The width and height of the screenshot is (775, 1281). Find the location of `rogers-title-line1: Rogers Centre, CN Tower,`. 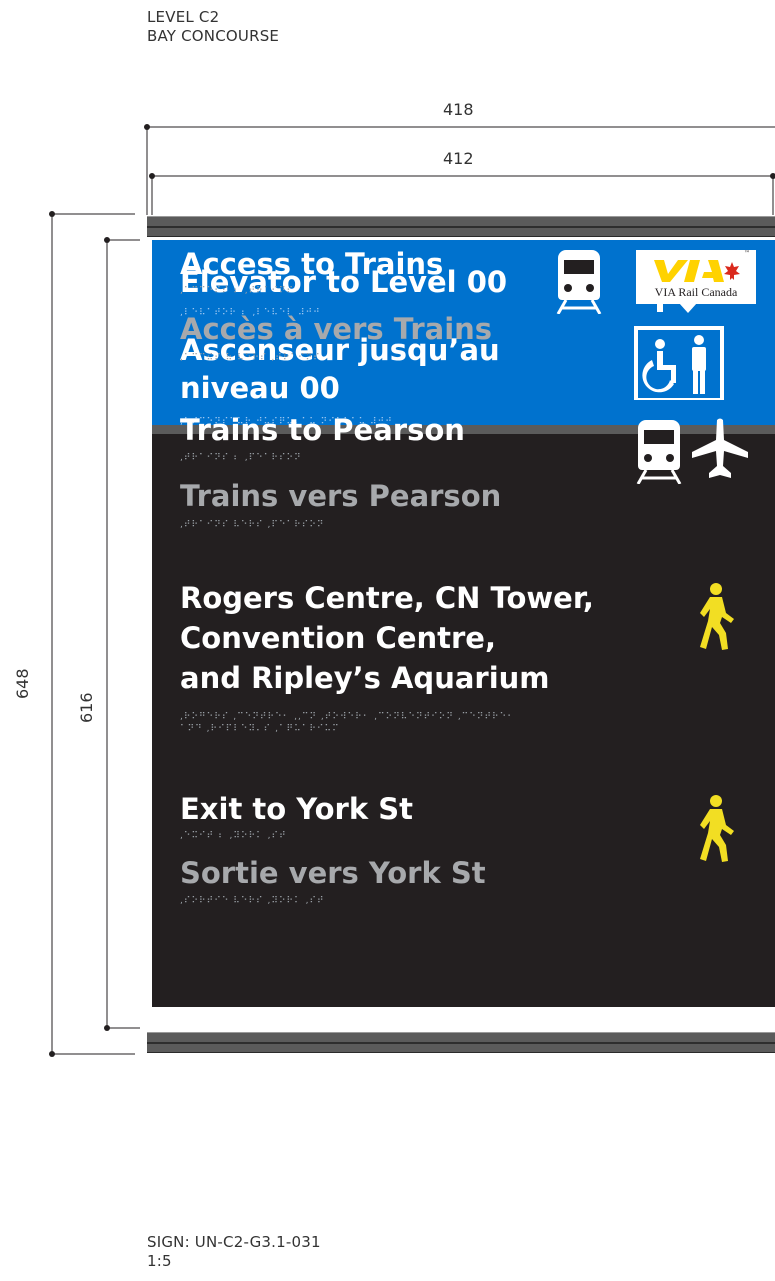

rogers-title-line1: Rogers Centre, CN Tower, is located at coordinates (387, 598).